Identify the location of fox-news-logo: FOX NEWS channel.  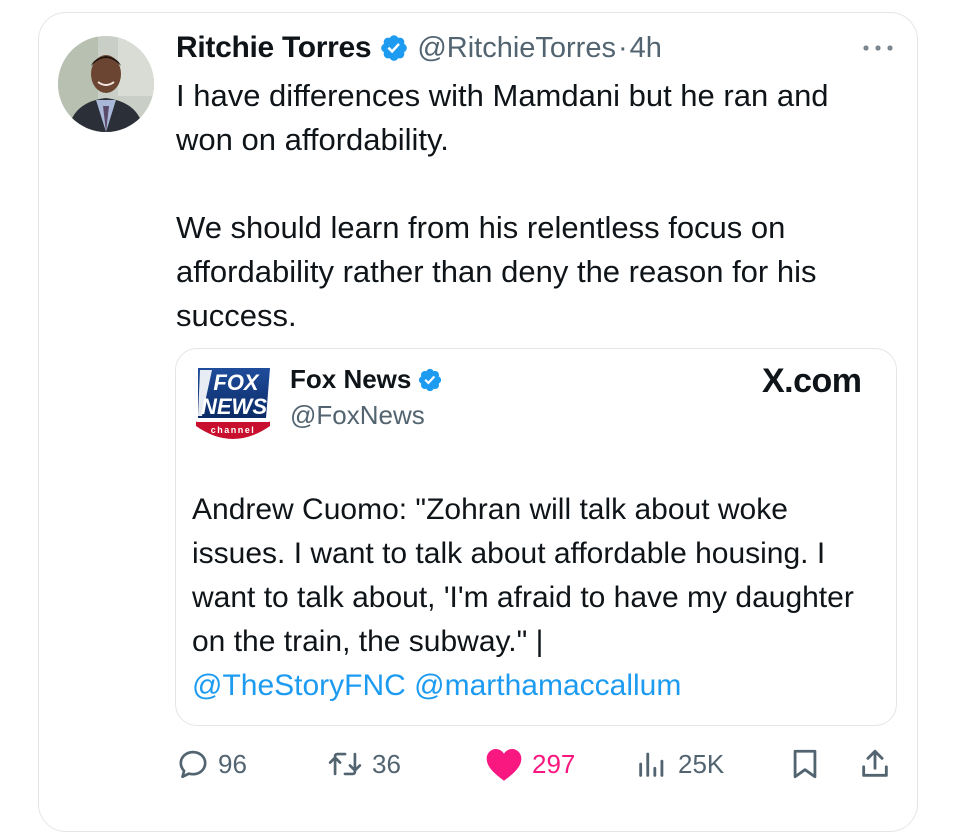
(233, 402).